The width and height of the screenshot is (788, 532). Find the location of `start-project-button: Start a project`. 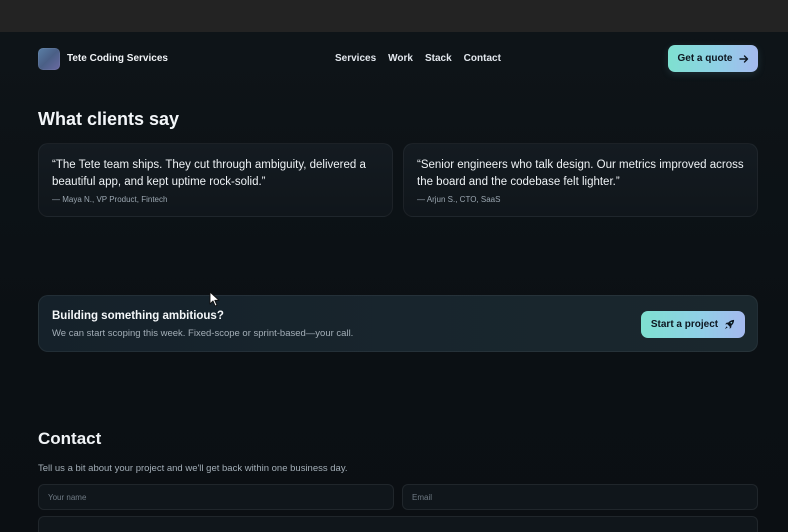

start-project-button: Start a project is located at coordinates (693, 324).